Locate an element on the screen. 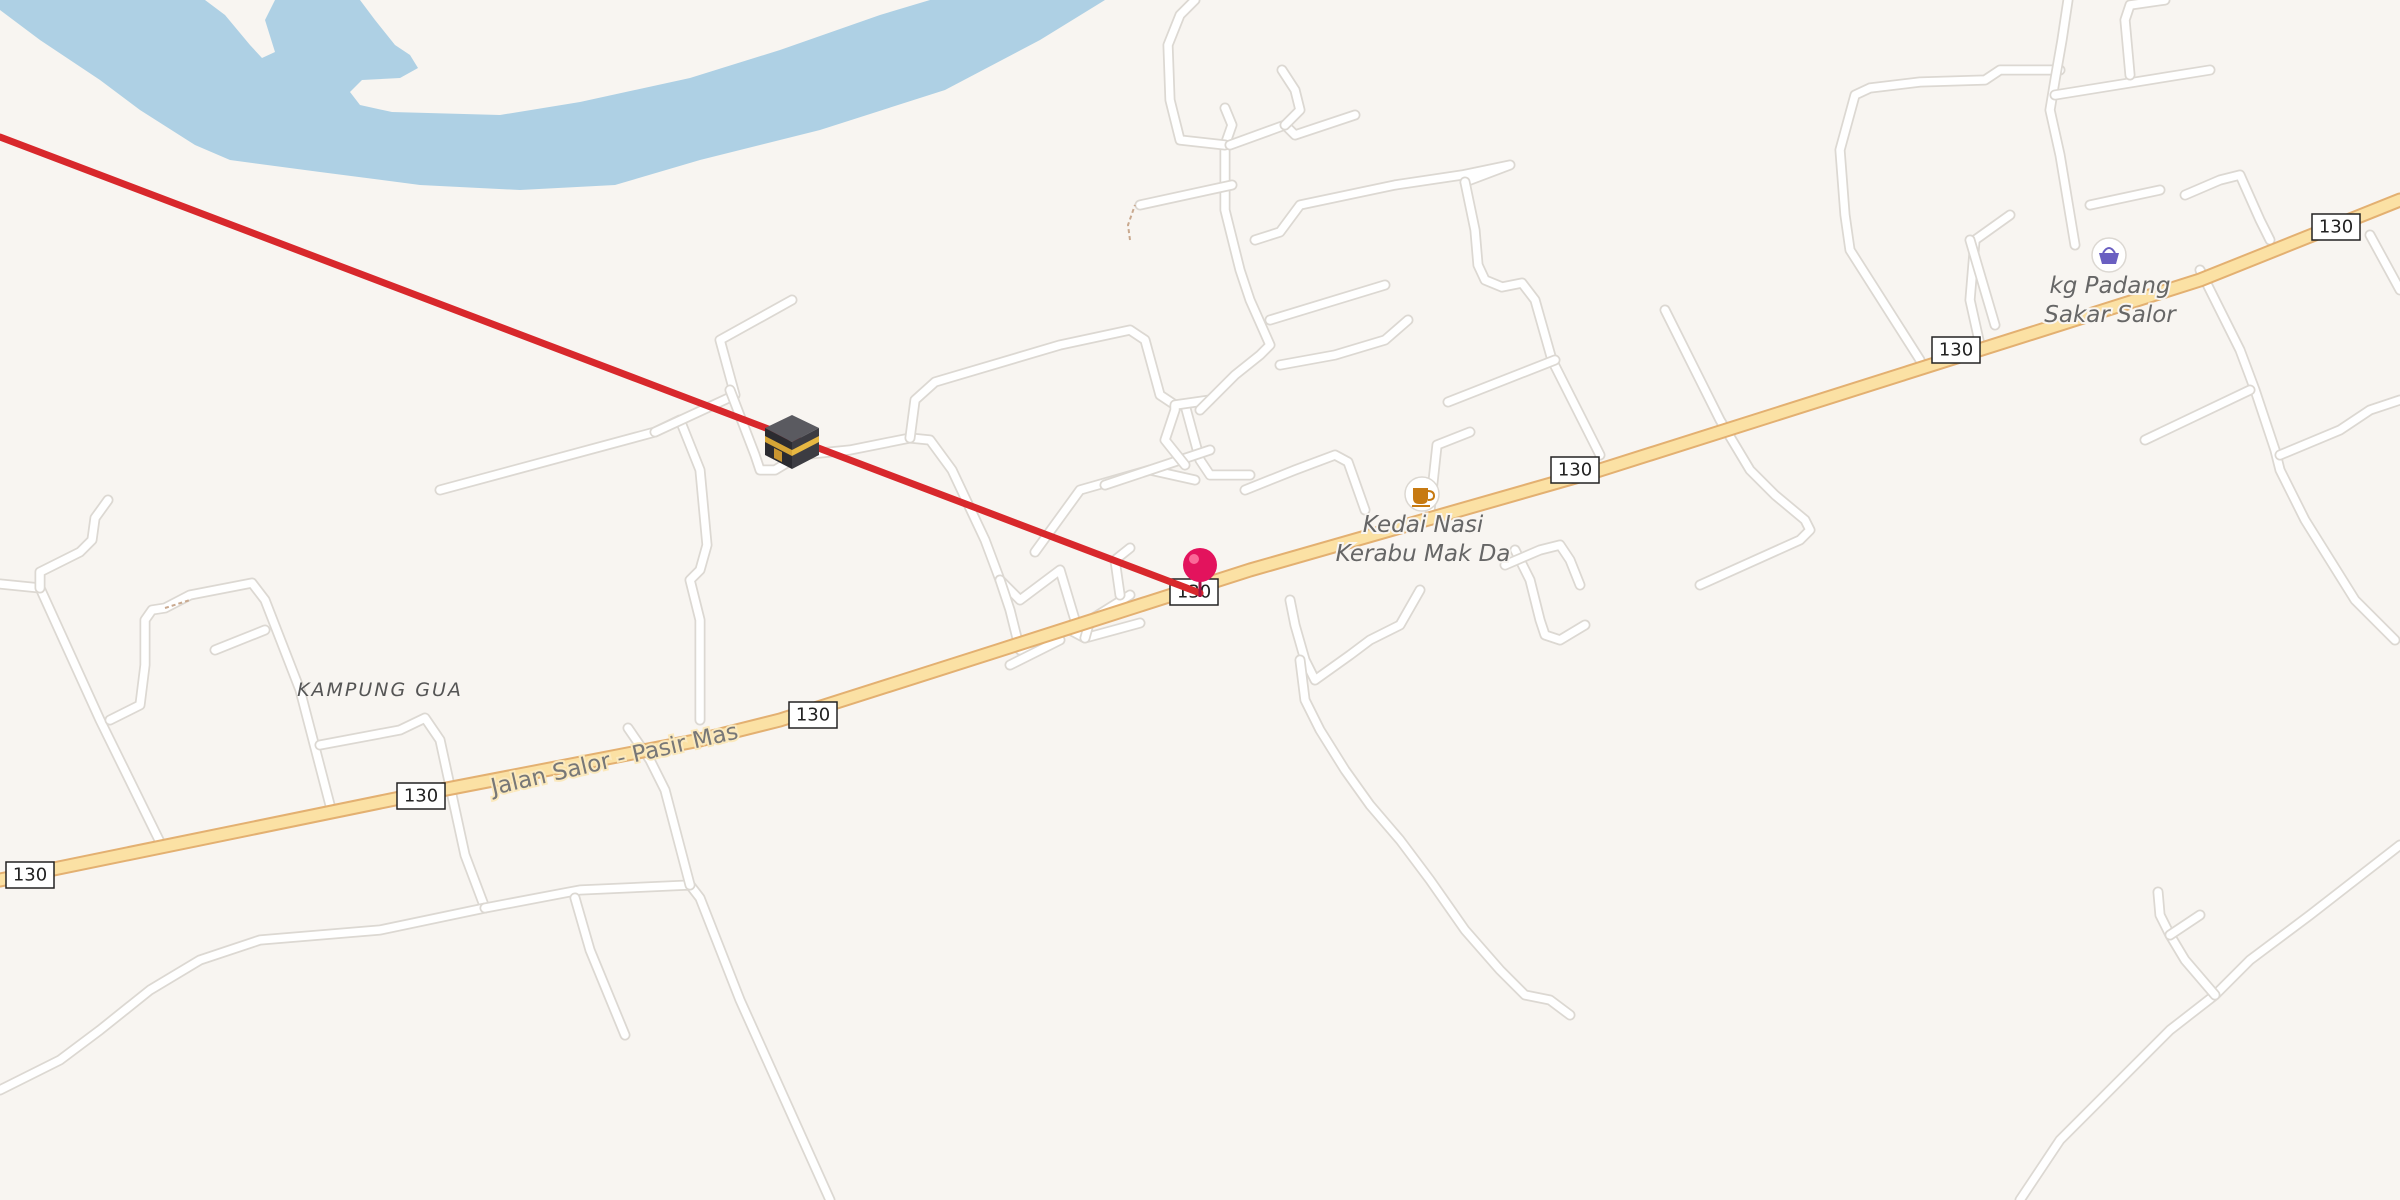 The image size is (2400, 1200). poi-label-line2: Sakar Salor is located at coordinates (2110, 315).